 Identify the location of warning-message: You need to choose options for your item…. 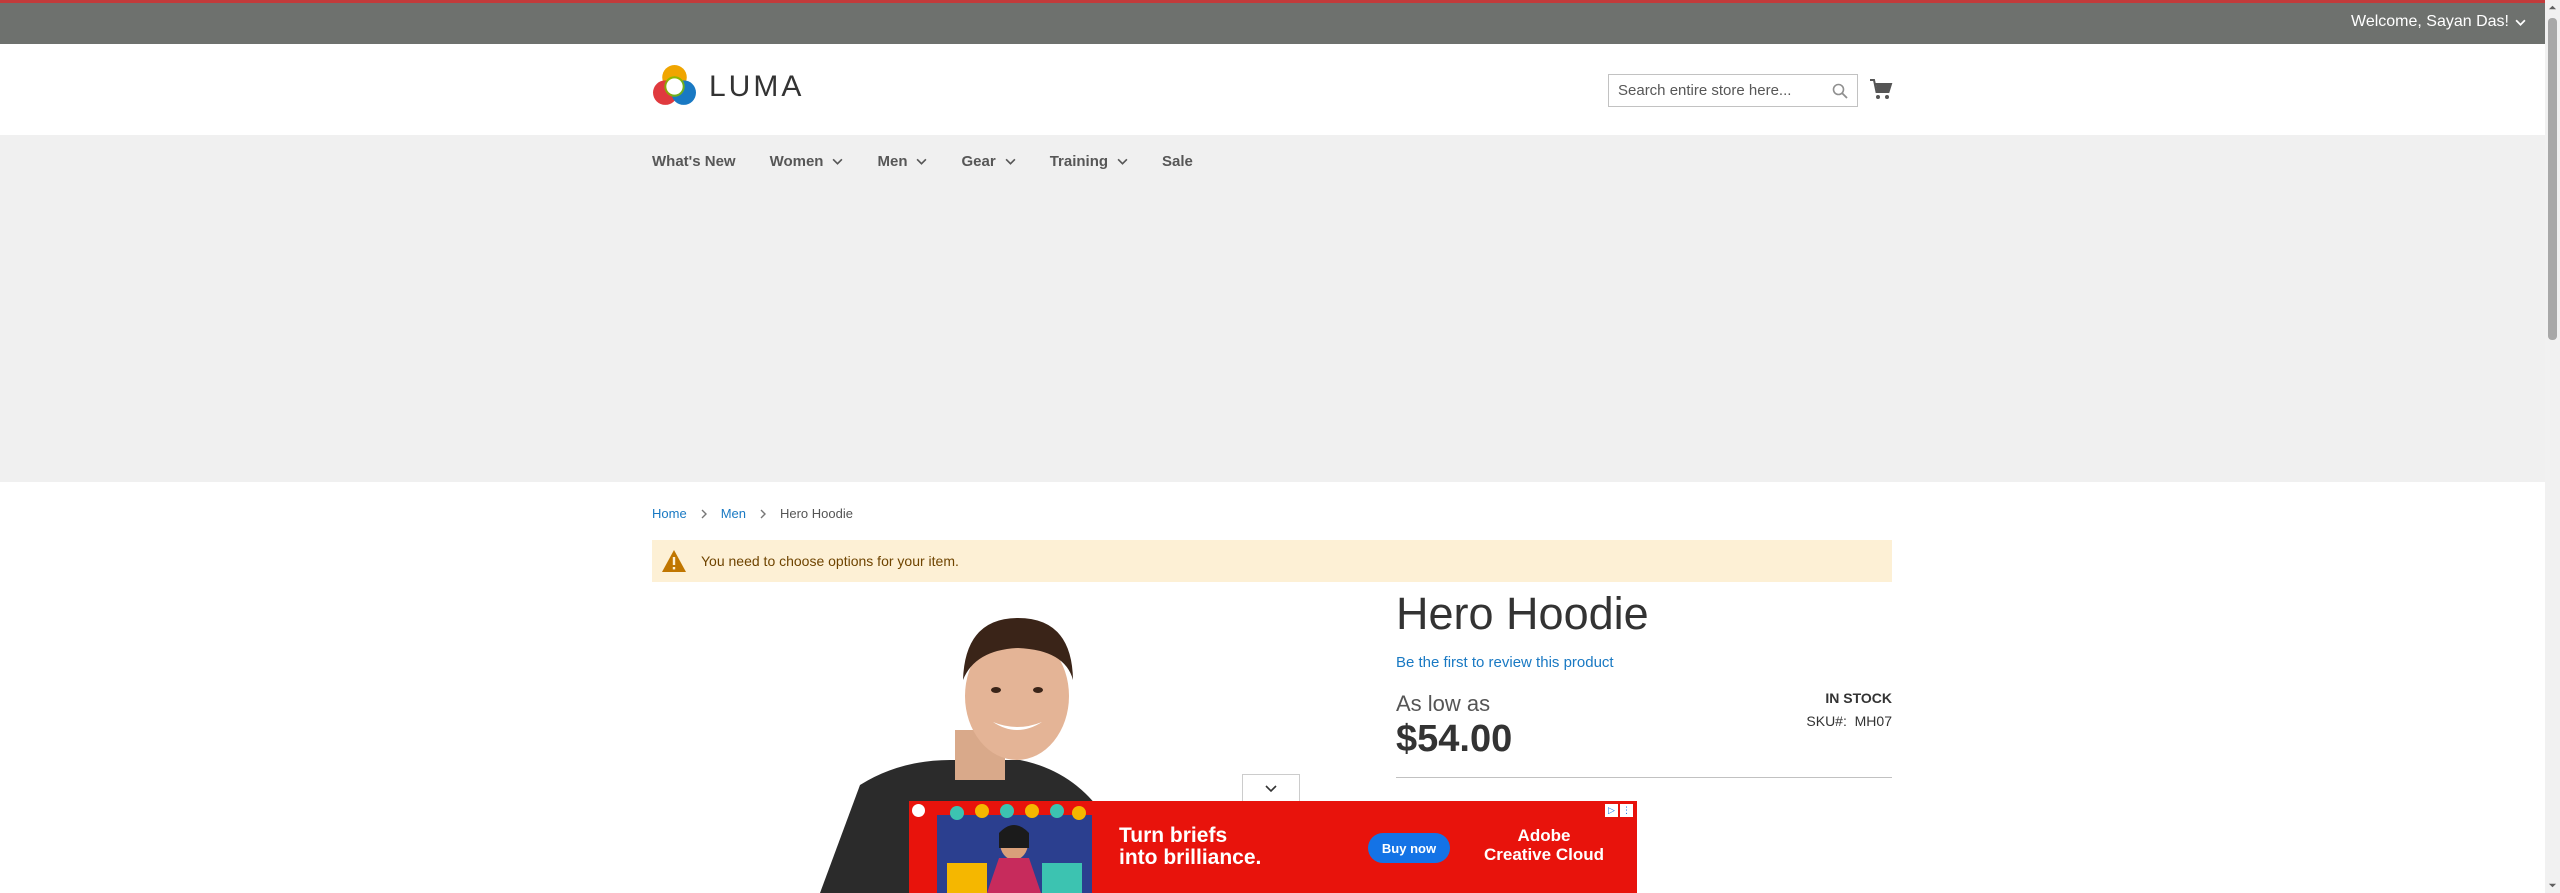
(1272, 561).